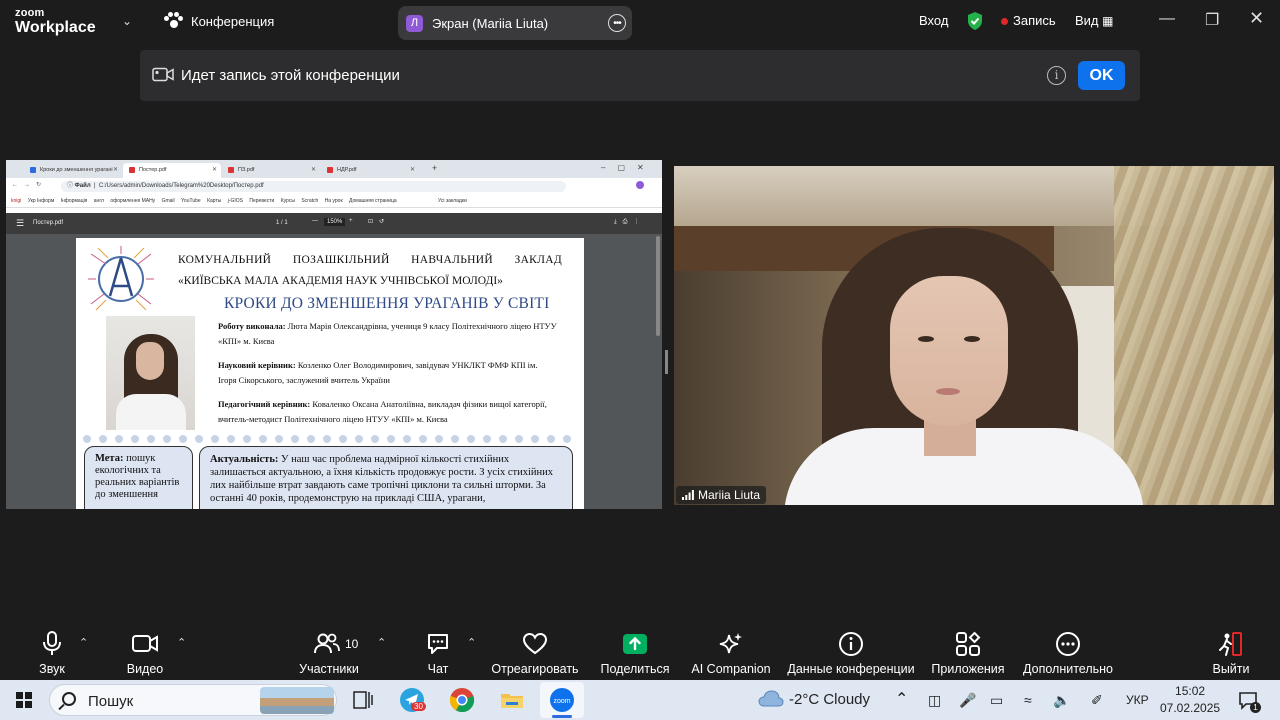 This screenshot has width=1280, height=720. I want to click on browser-tab: ПЗ.pdf ✕, so click(271, 170).